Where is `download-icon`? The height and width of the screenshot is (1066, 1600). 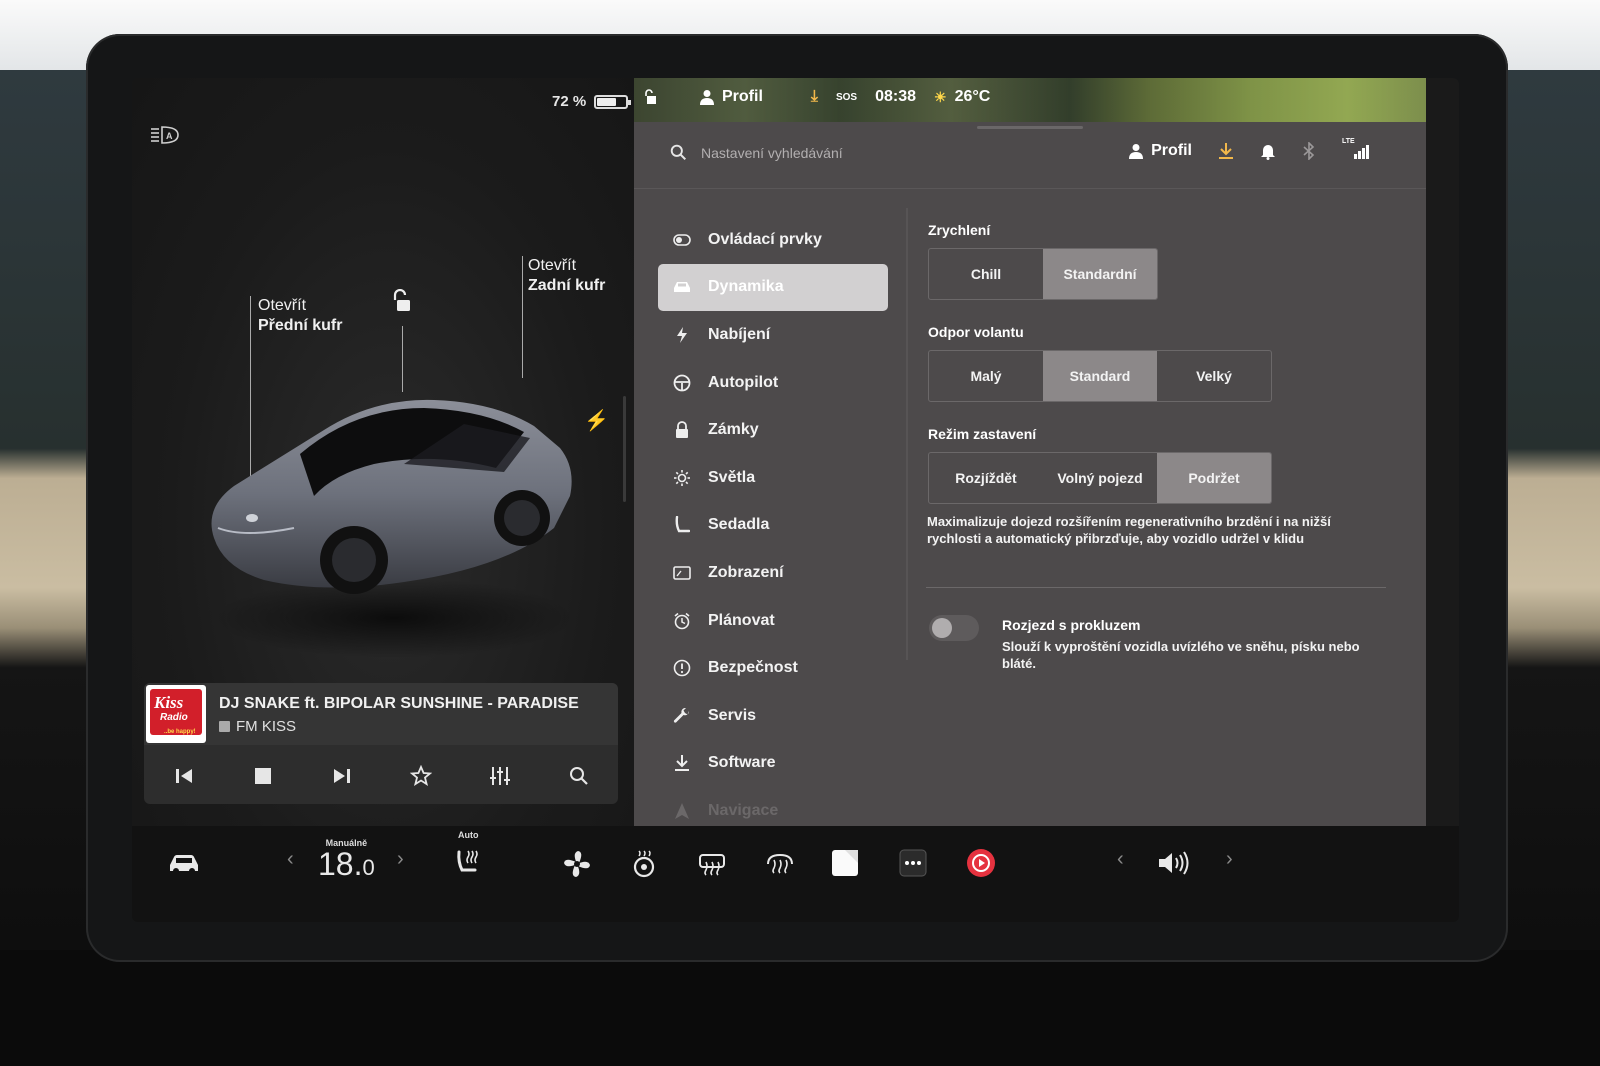
download-icon is located at coordinates (1226, 151).